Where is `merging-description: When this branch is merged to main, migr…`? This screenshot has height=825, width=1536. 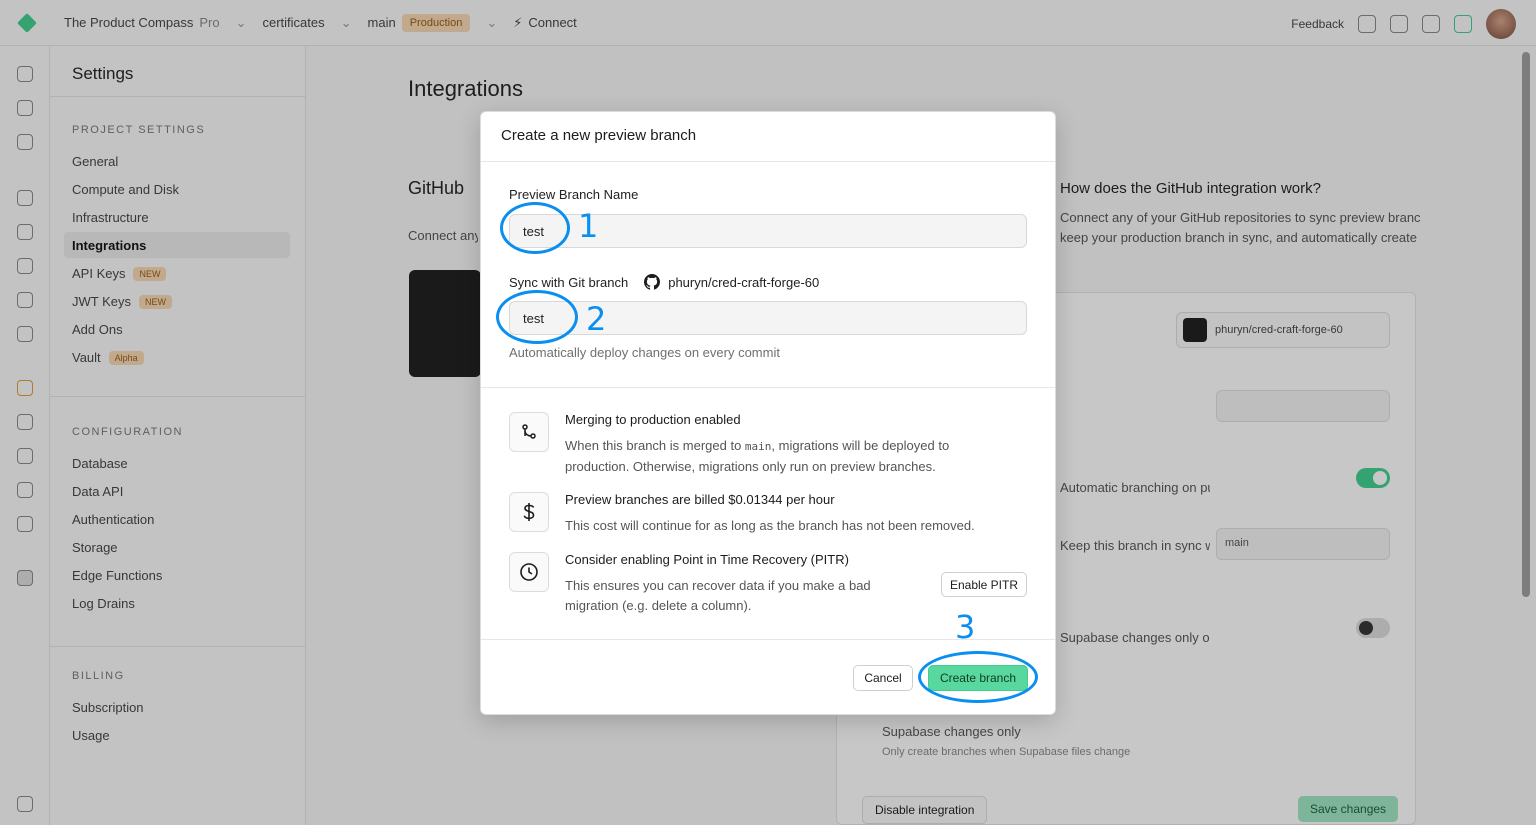
merging-description: When this branch is merged to main, migr… is located at coordinates (785, 456).